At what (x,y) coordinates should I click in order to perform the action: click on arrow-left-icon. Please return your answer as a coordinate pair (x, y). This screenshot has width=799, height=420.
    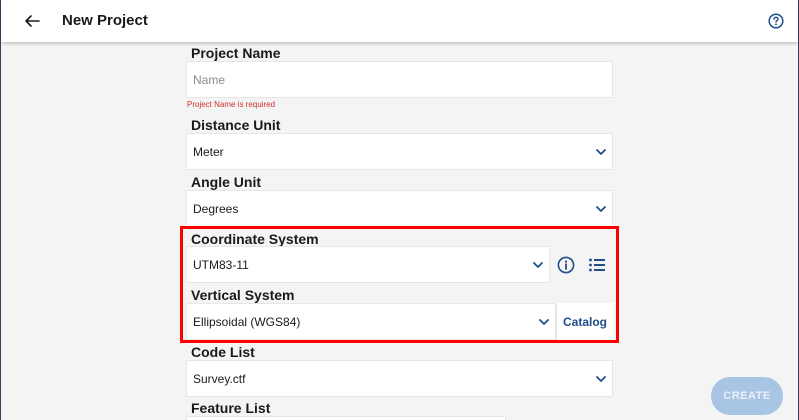
    Looking at the image, I should click on (32, 21).